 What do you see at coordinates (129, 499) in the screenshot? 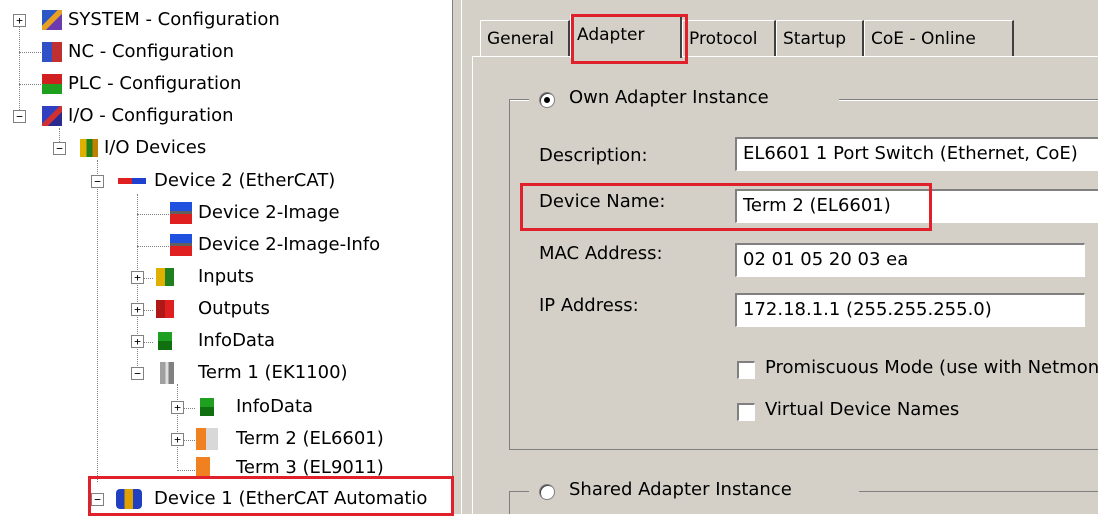
I see `automation-device-icon` at bounding box center [129, 499].